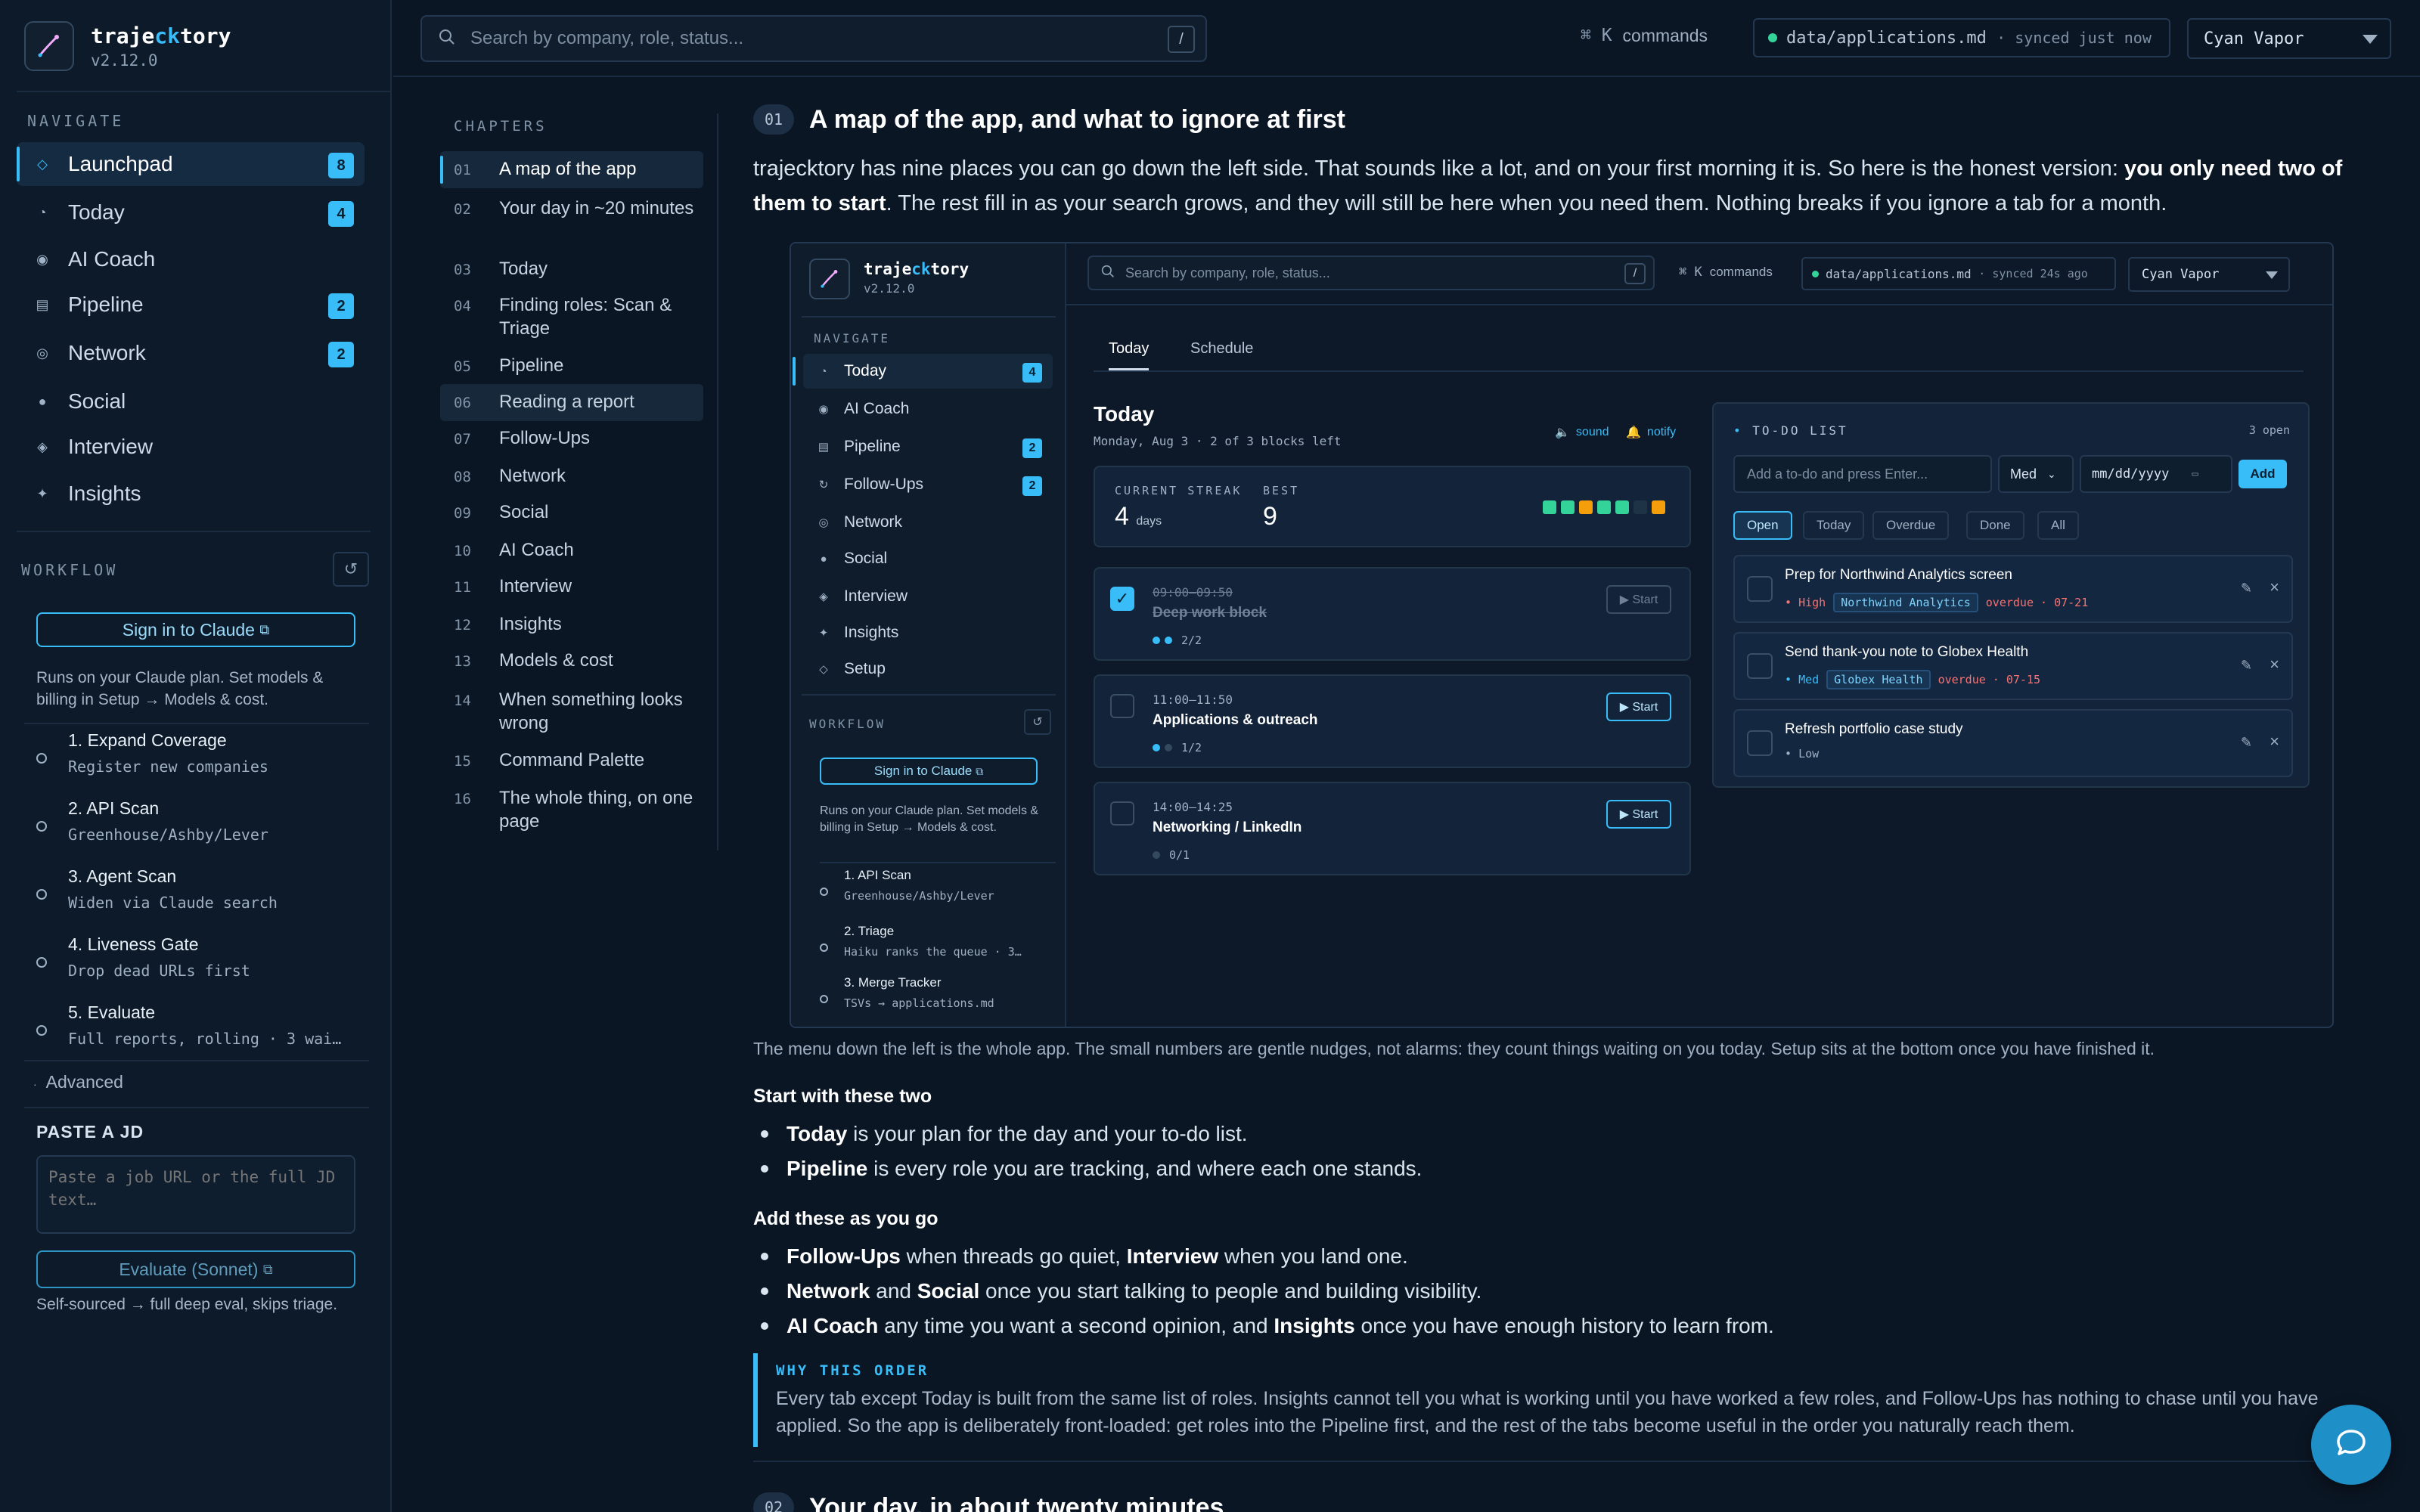 Image resolution: width=2420 pixels, height=1512 pixels. What do you see at coordinates (124, 60) in the screenshot?
I see `app-version: v2.12.0` at bounding box center [124, 60].